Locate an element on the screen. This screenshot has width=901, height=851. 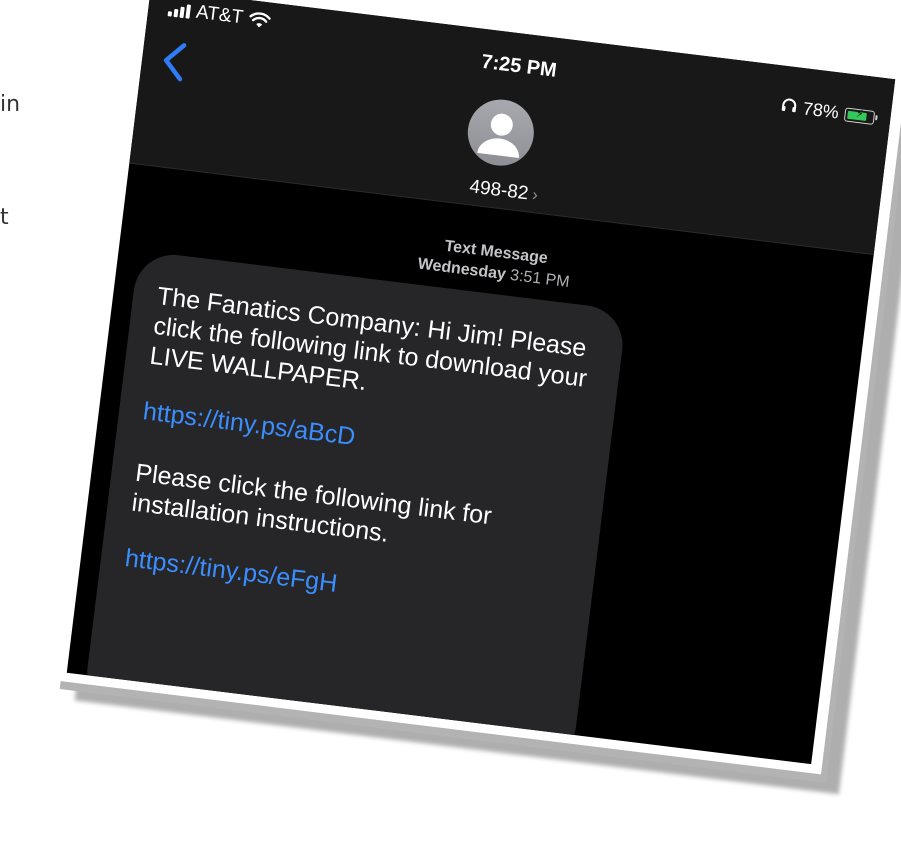
background-text-fragment: in is located at coordinates (10, 104).